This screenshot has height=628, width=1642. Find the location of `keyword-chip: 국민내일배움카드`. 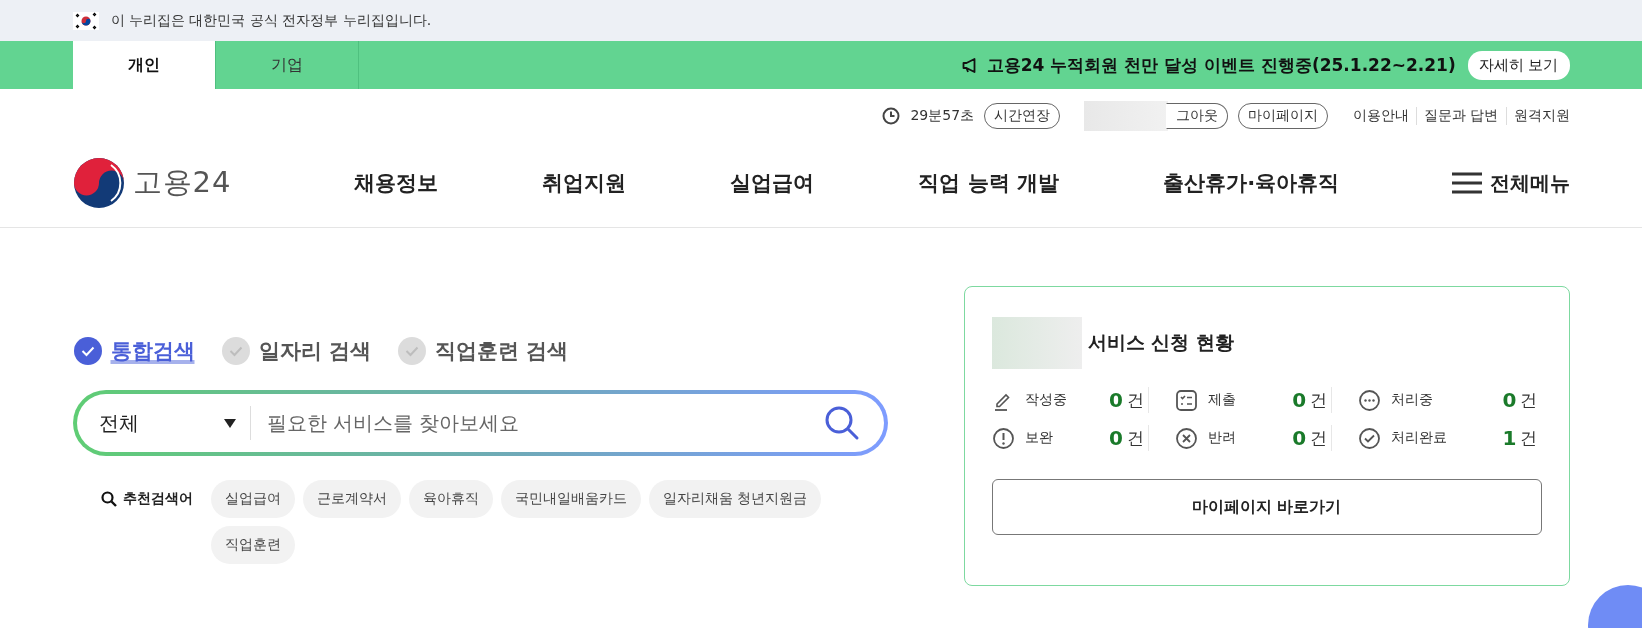

keyword-chip: 국민내일배움카드 is located at coordinates (570, 499).